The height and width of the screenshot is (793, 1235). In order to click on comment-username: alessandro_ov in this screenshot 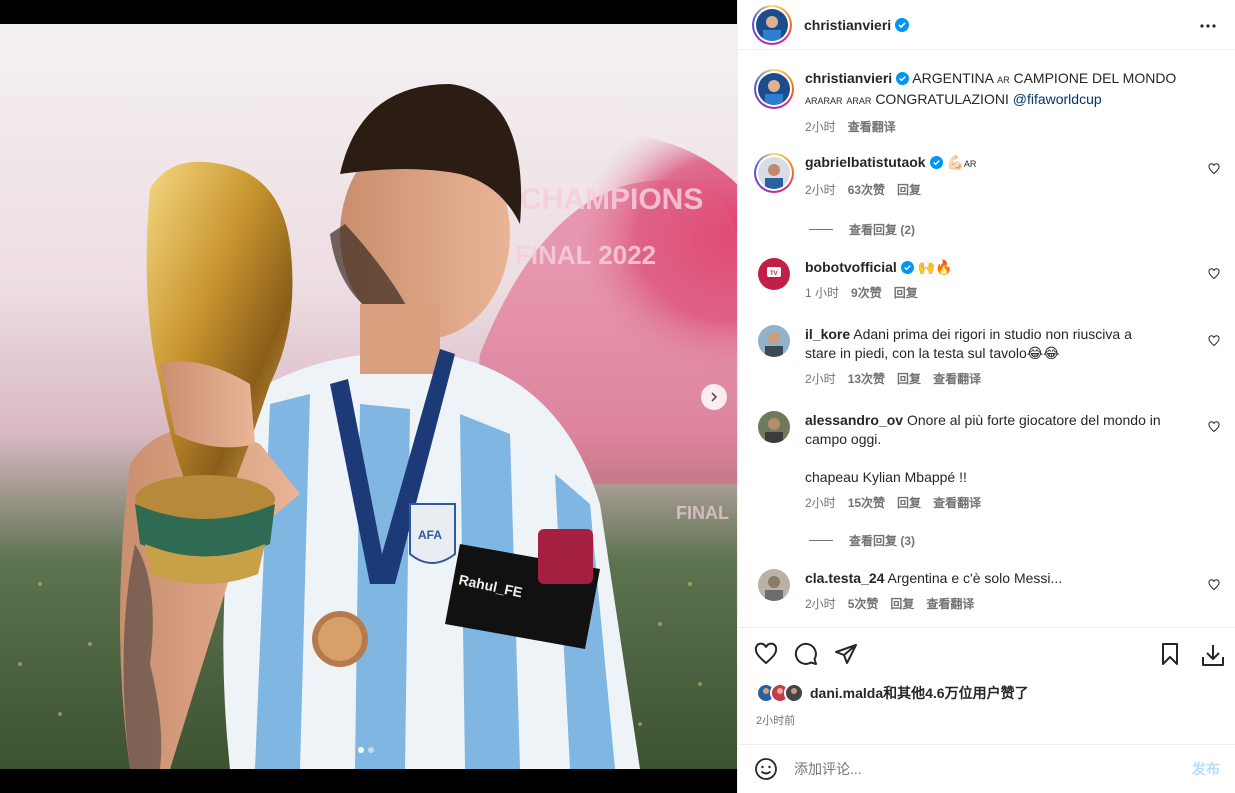, I will do `click(854, 420)`.